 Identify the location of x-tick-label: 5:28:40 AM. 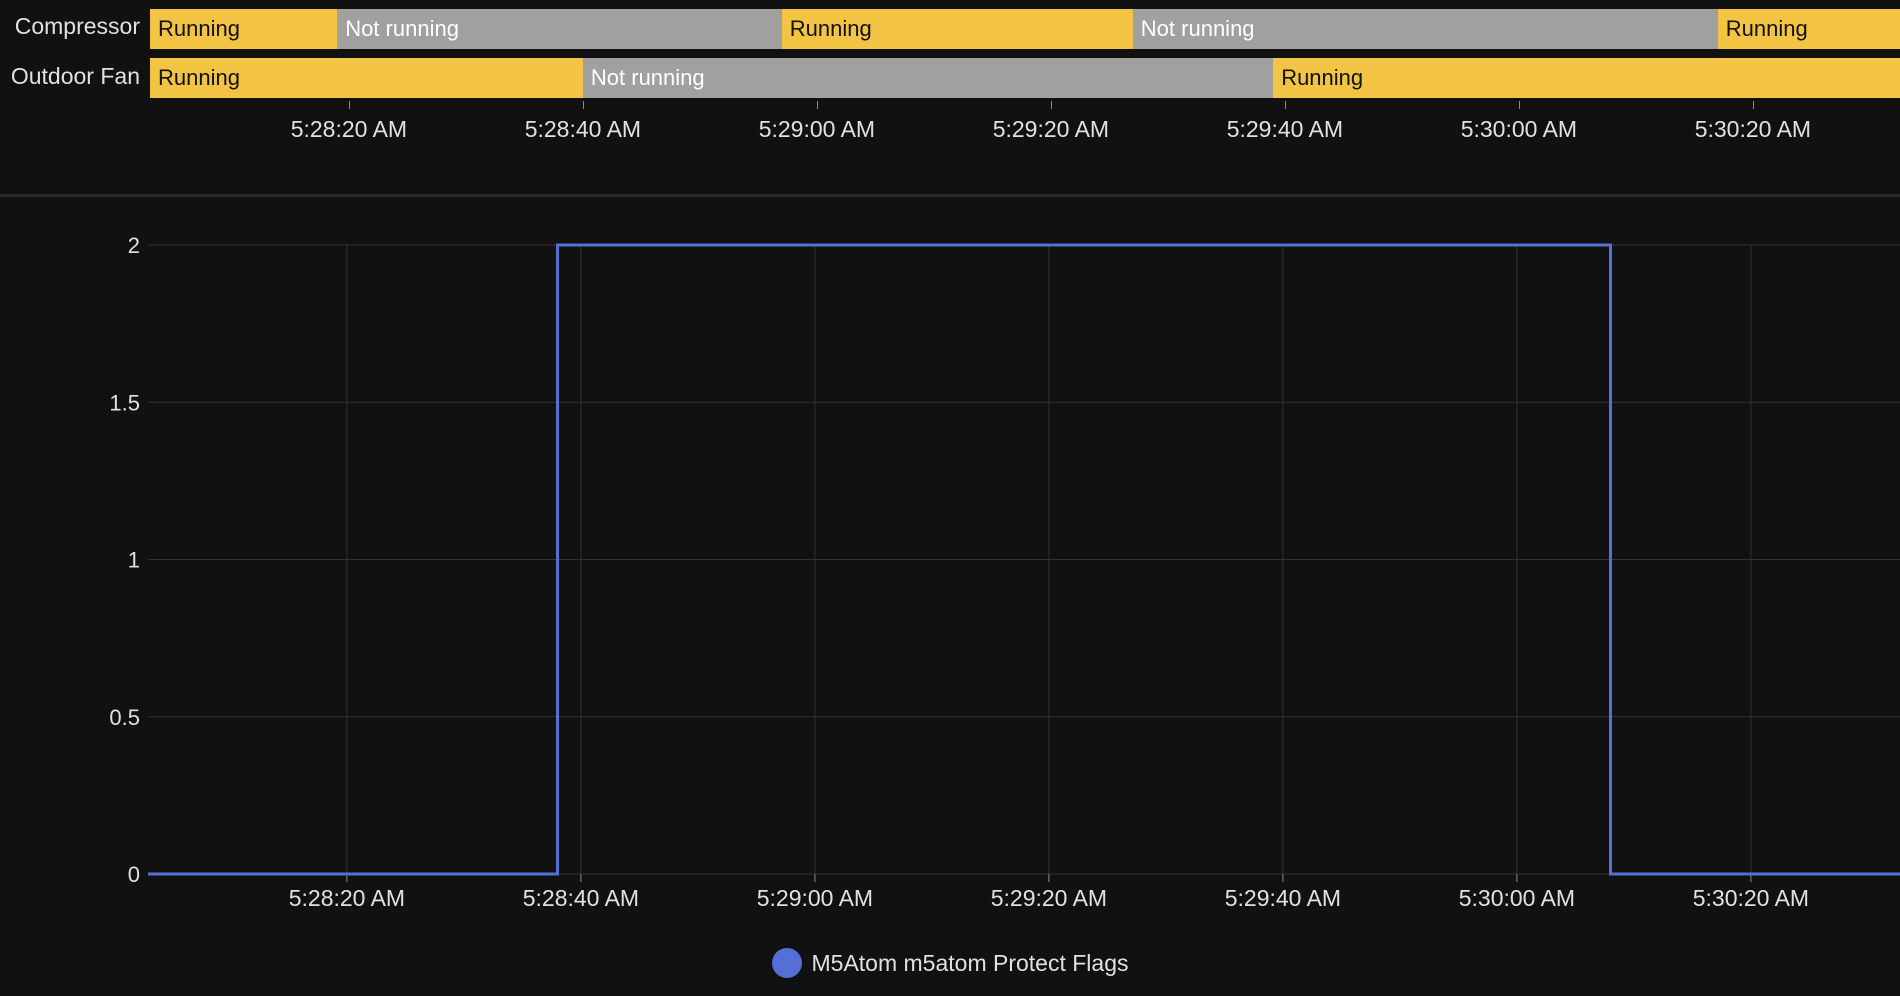
(581, 898).